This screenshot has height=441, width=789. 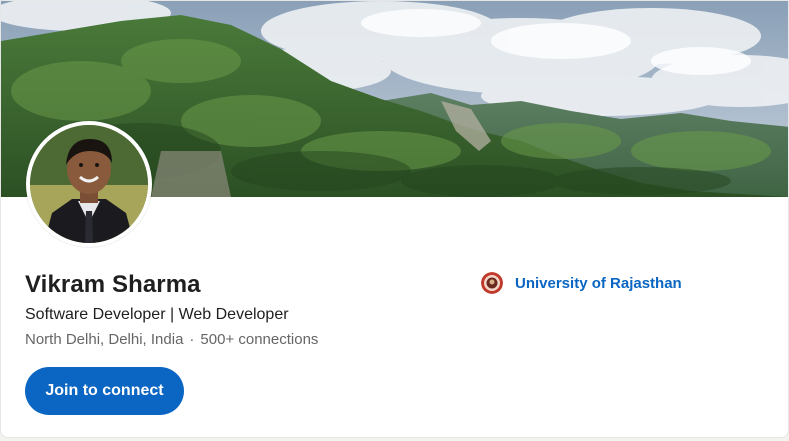 What do you see at coordinates (259, 339) in the screenshot?
I see `profile-connections: 500+ connections` at bounding box center [259, 339].